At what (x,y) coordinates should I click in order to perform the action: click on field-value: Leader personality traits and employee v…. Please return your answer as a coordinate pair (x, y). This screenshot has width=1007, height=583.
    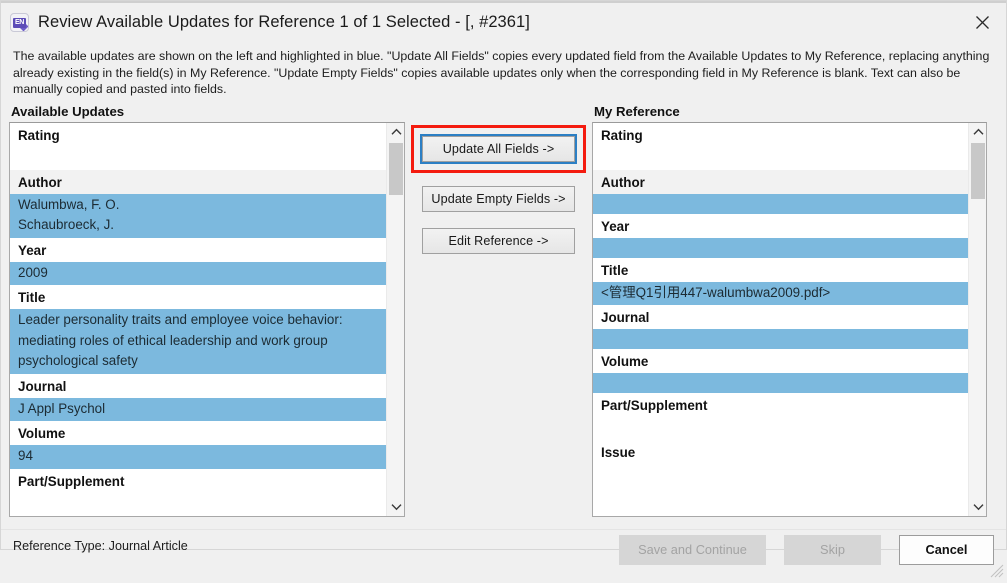
    Looking at the image, I should click on (198, 341).